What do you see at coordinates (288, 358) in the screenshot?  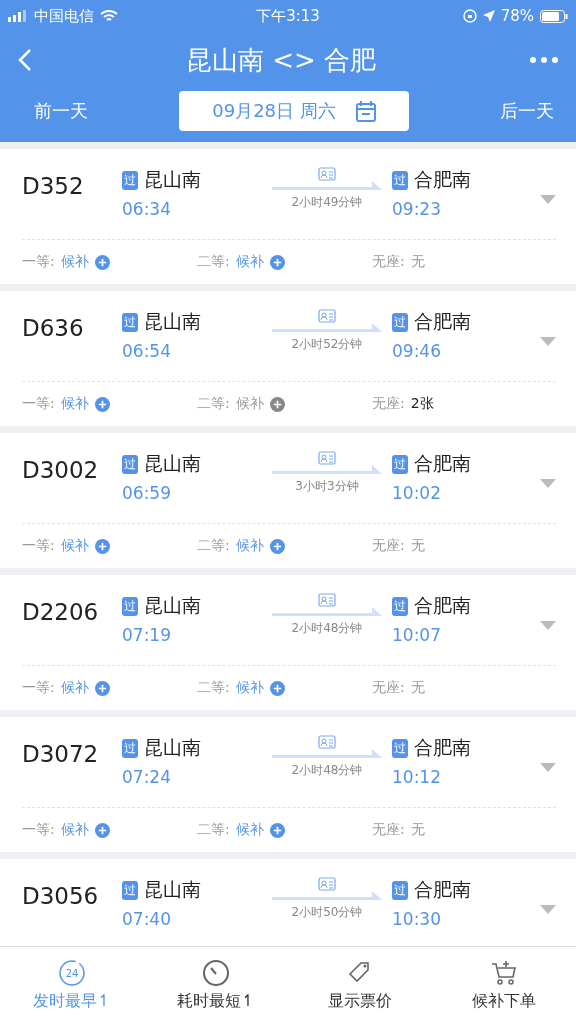 I see `train-card: D636 过 昆山南 06:54 2小时52分钟 过 合肥南 09:46 一等: 候补 二等: 候补 无座: 2张` at bounding box center [288, 358].